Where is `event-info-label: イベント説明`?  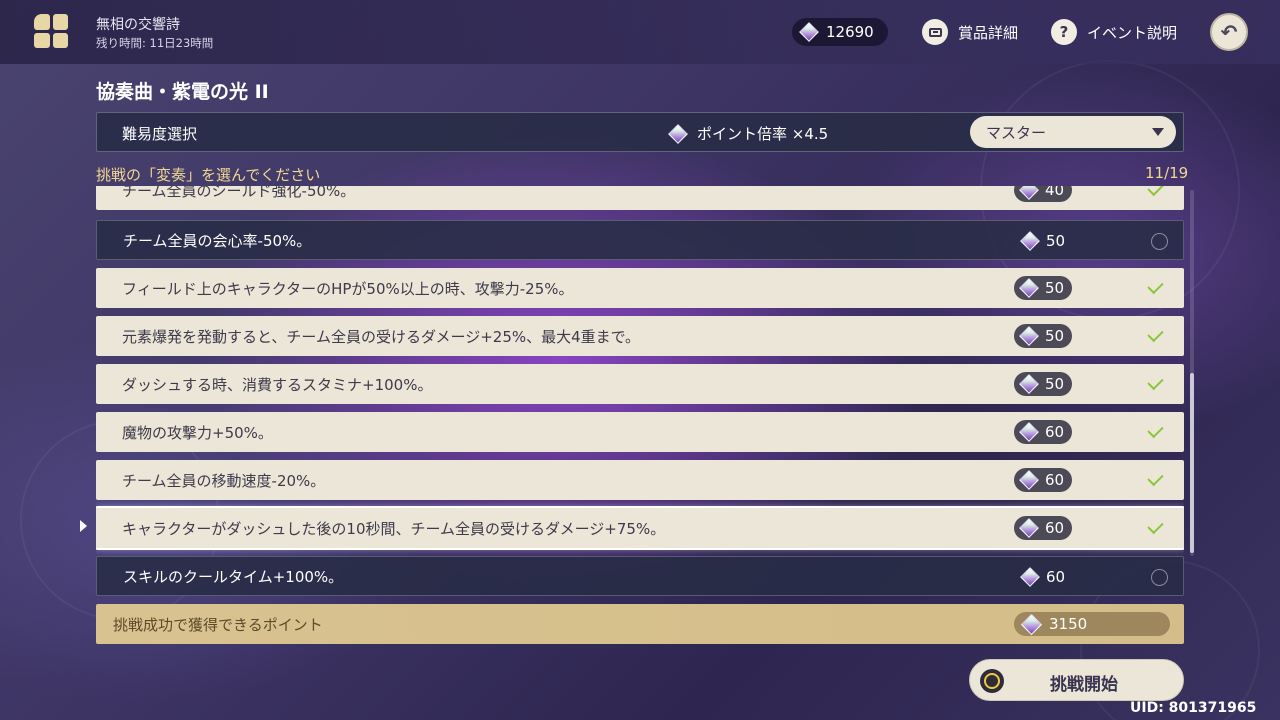 event-info-label: イベント説明 is located at coordinates (1132, 32).